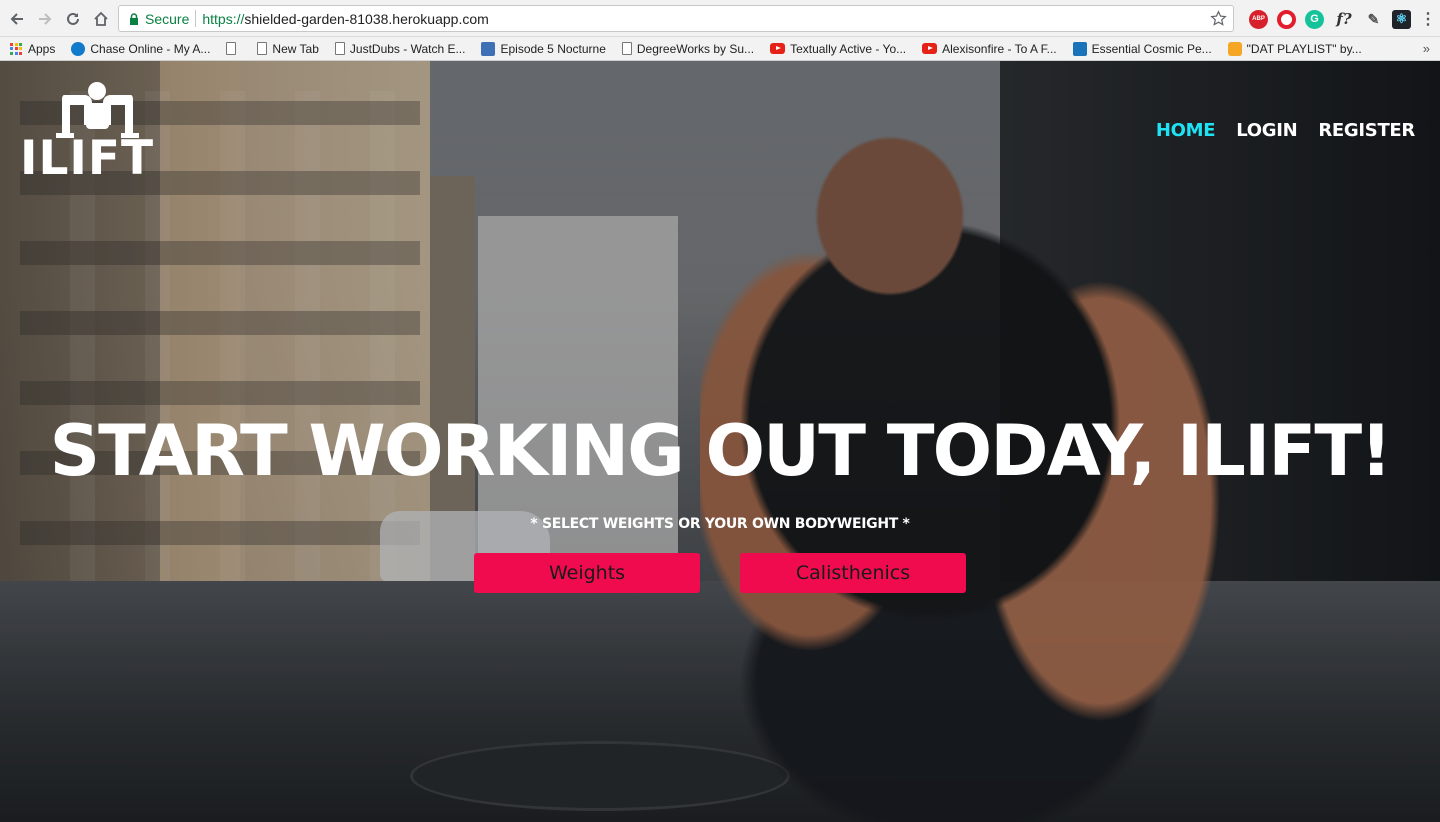 Image resolution: width=1440 pixels, height=822 pixels. Describe the element at coordinates (78, 48) in the screenshot. I see `chase-icon` at that location.